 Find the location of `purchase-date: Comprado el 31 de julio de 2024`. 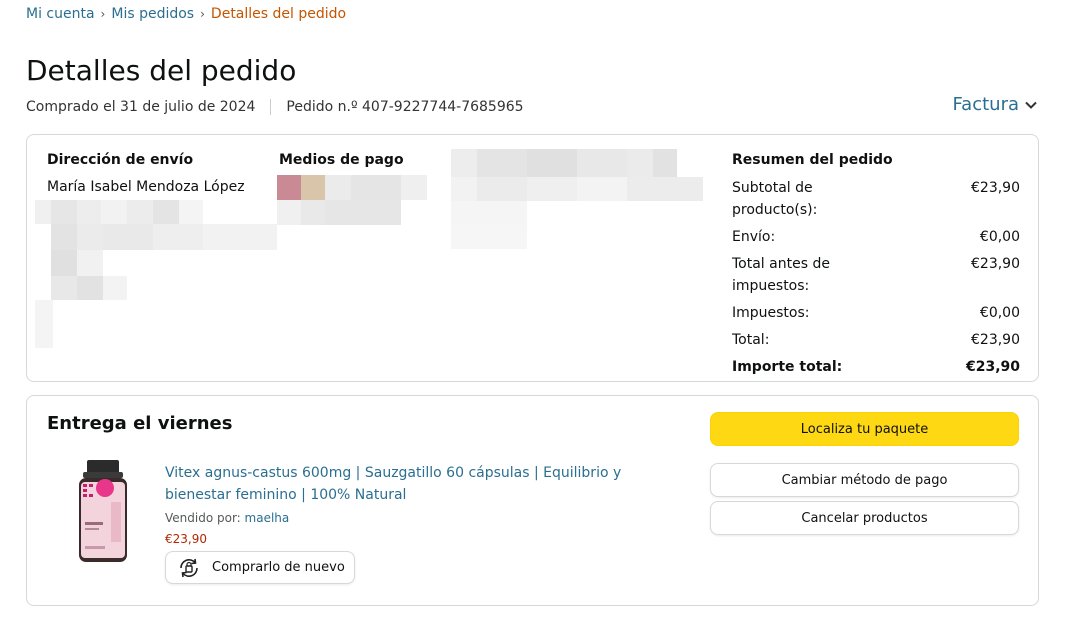

purchase-date: Comprado el 31 de julio de 2024 is located at coordinates (141, 107).